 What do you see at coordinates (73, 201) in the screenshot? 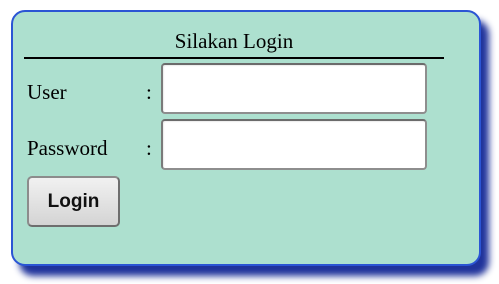
I see `login-button: Login` at bounding box center [73, 201].